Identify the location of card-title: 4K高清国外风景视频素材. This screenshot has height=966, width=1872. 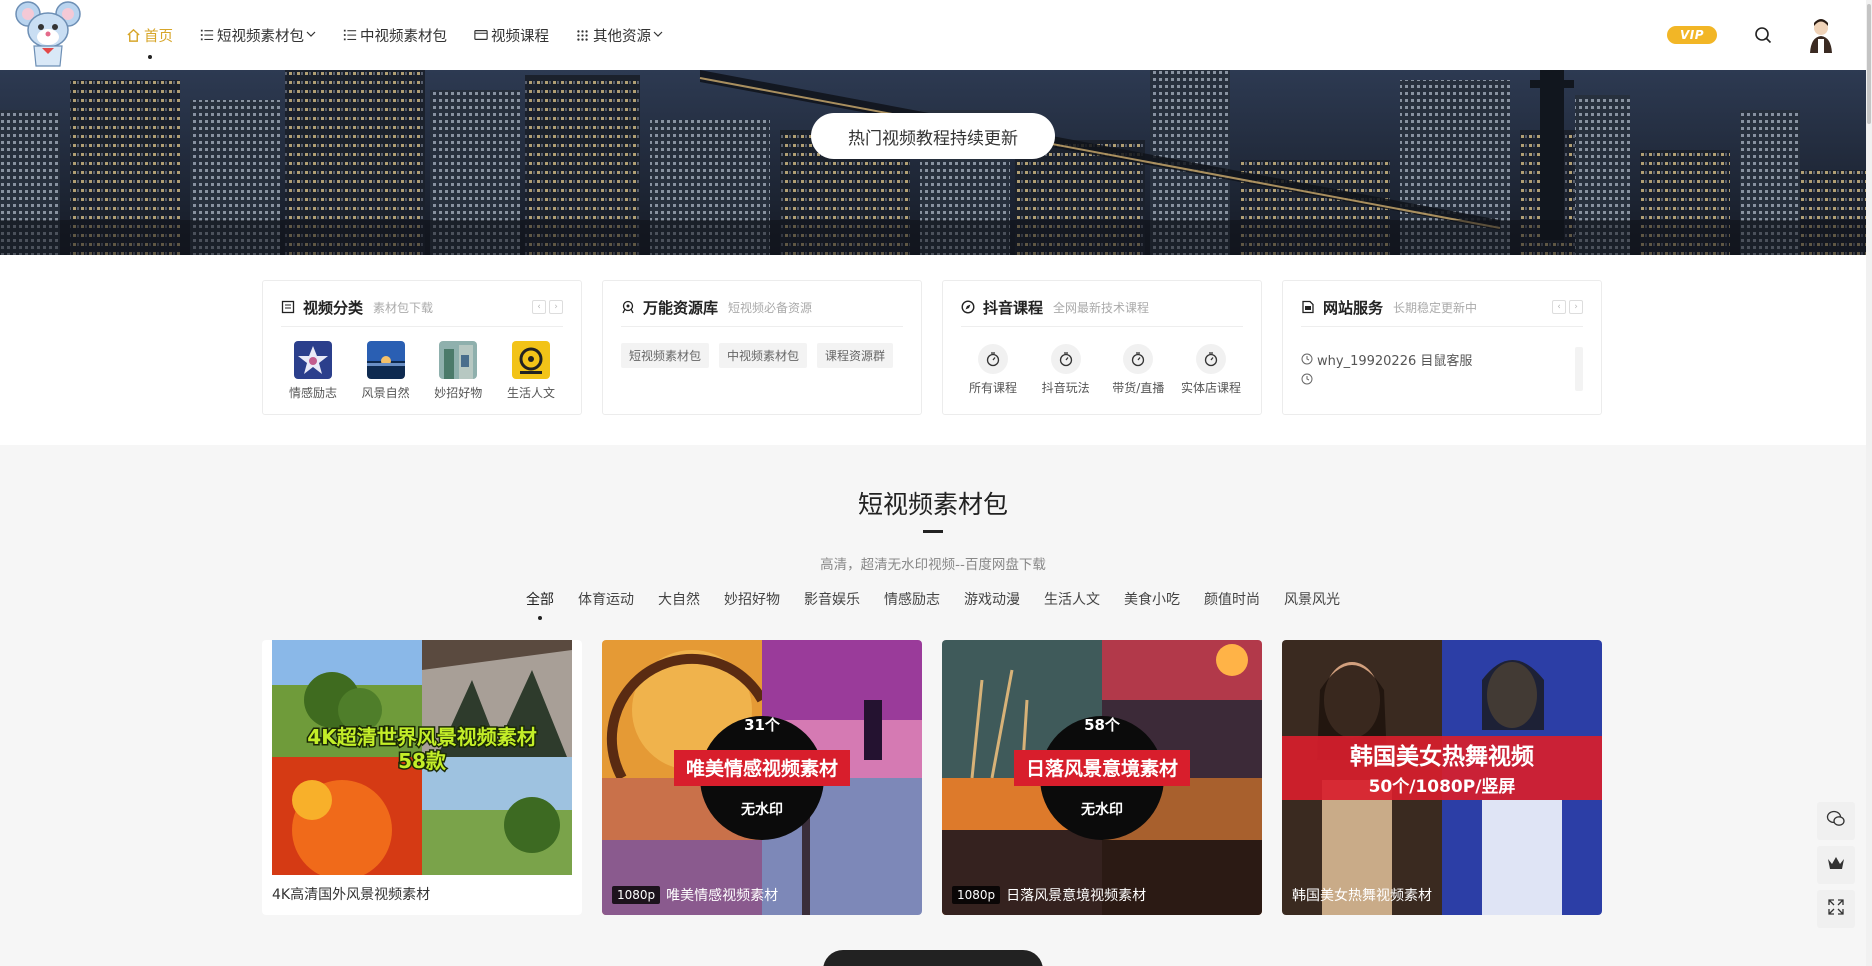
(351, 895).